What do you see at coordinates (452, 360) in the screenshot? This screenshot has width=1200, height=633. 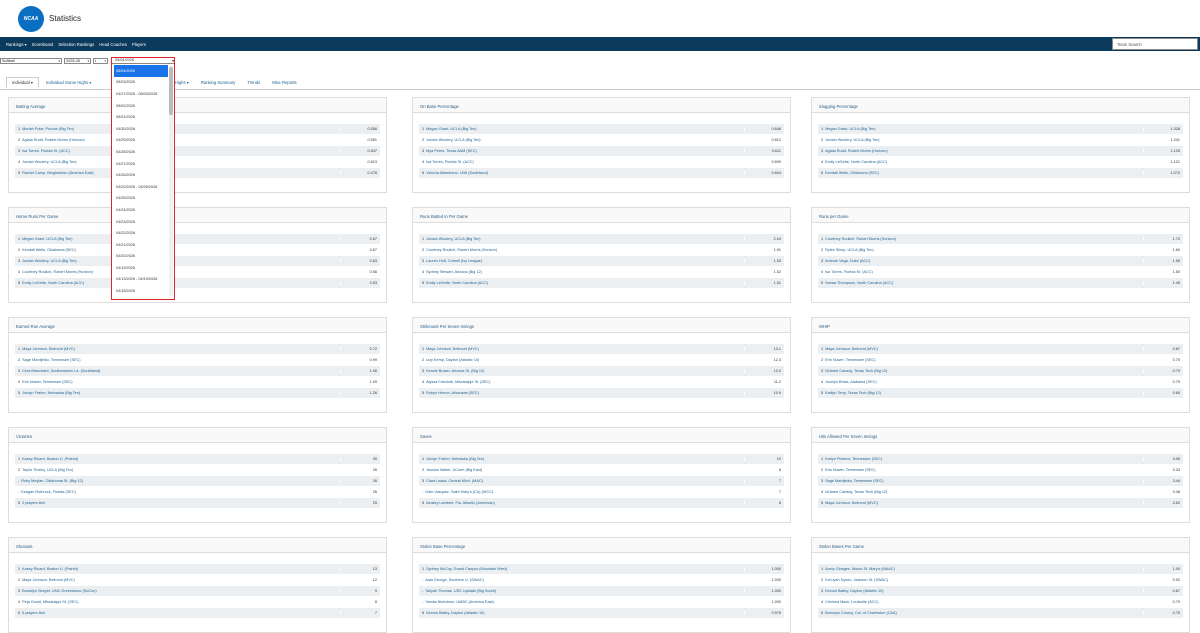 I see `player-link: Izzy Kemp, Dayton (Atlantic 10)` at bounding box center [452, 360].